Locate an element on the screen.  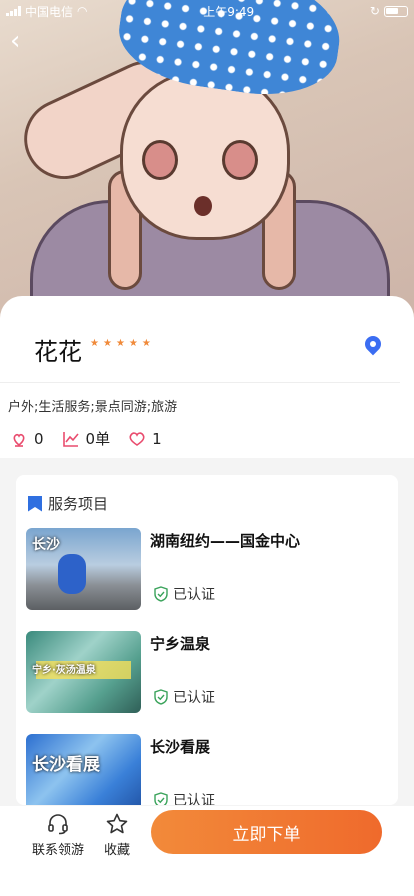
service-thumbnail: 宁乡·灰汤温泉 is located at coordinates (83, 672).